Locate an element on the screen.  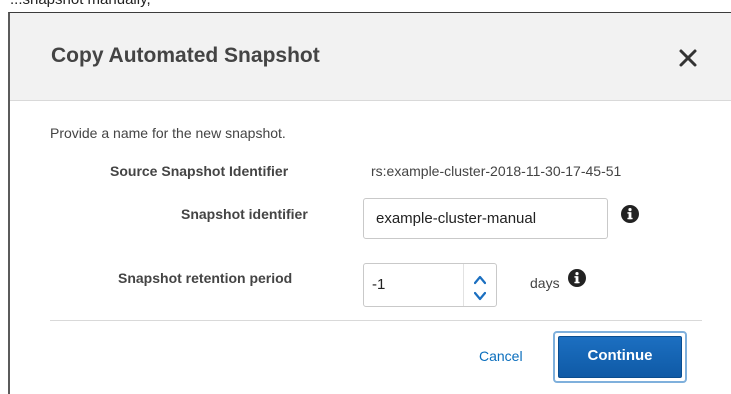
retention-period-value: -1 is located at coordinates (378, 284).